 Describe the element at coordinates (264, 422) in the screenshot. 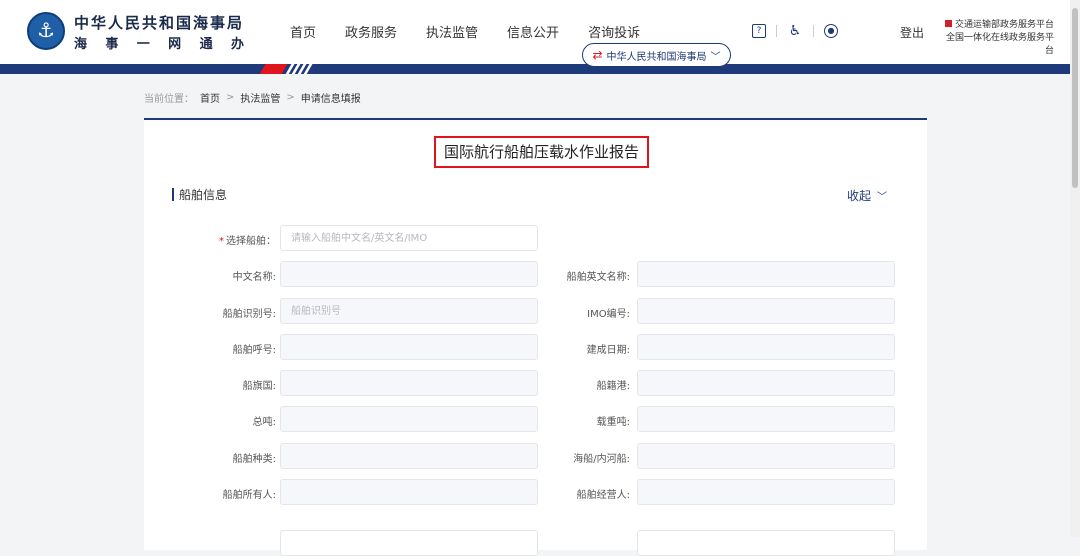

I see `field-label-gross-tonnage: 总吨:` at that location.